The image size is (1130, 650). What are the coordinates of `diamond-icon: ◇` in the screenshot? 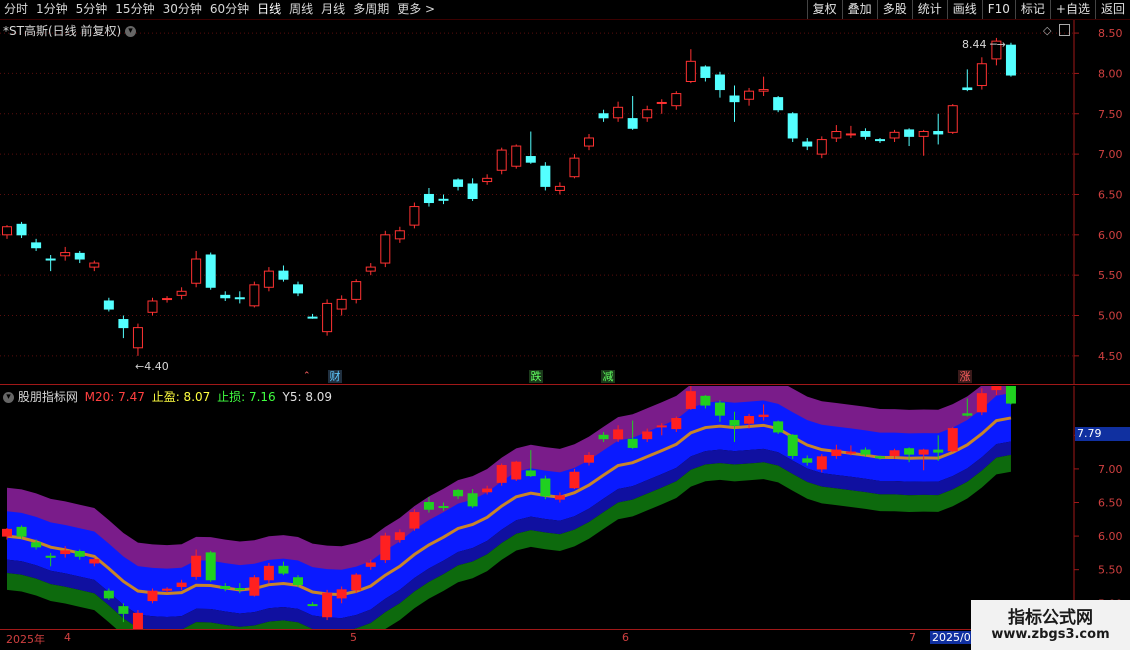 It's located at (1047, 30).